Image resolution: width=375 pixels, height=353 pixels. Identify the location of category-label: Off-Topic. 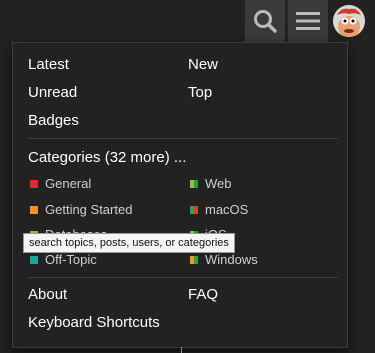
(71, 259).